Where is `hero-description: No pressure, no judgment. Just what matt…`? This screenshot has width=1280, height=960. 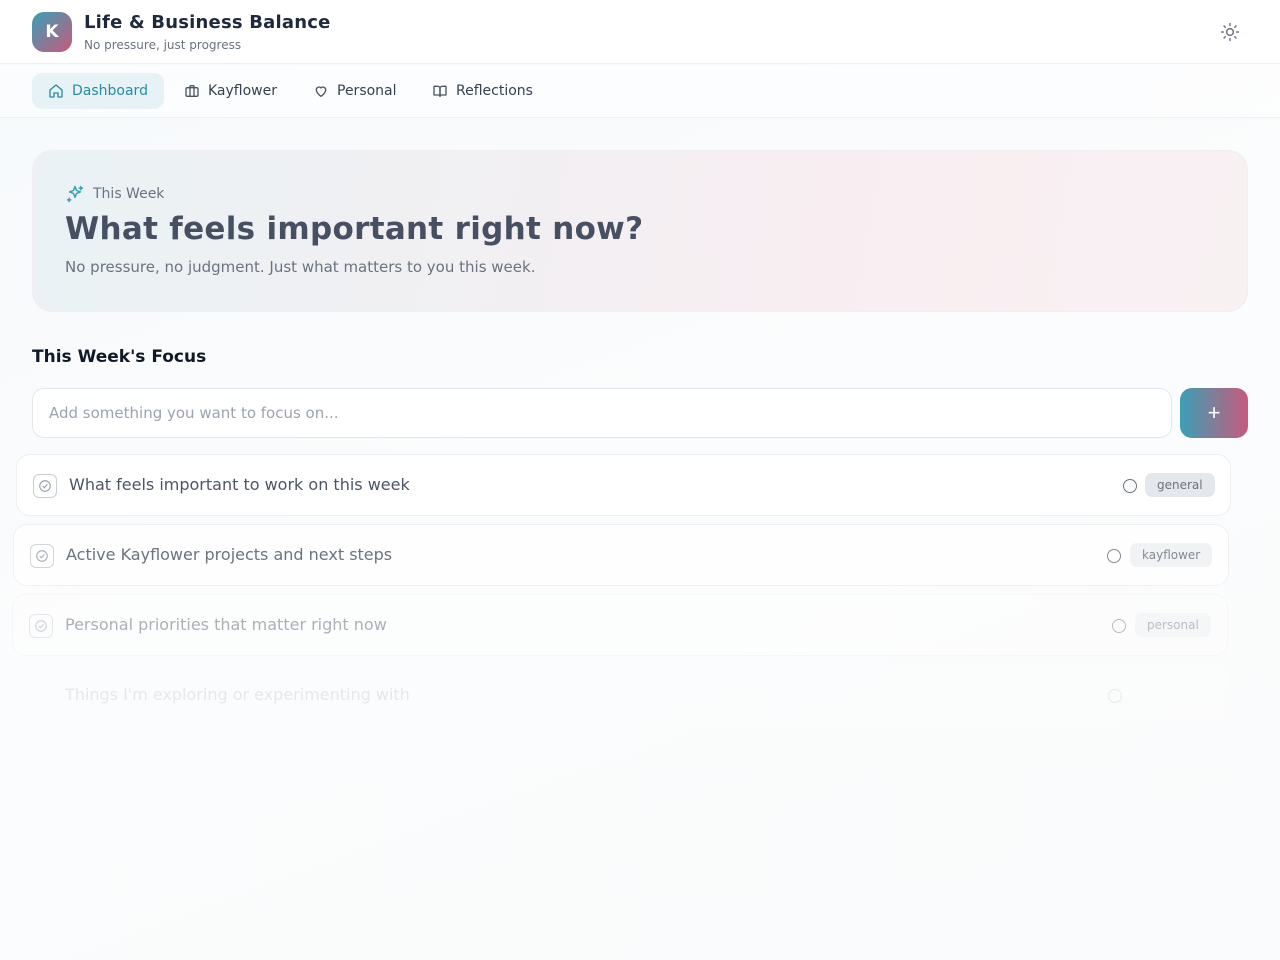 hero-description: No pressure, no judgment. Just what matt… is located at coordinates (300, 267).